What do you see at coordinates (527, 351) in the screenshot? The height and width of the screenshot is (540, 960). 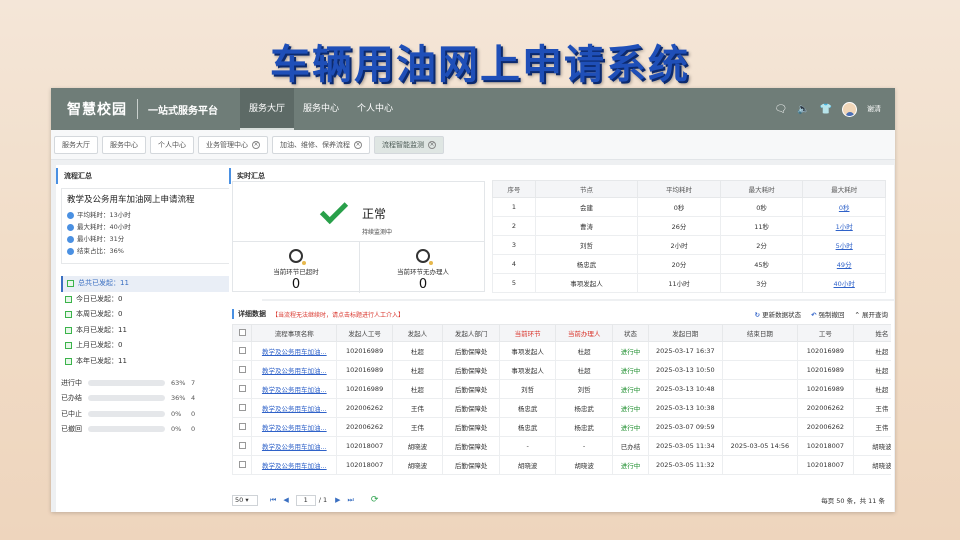 I see `detail-cell: 事项发起人` at bounding box center [527, 351].